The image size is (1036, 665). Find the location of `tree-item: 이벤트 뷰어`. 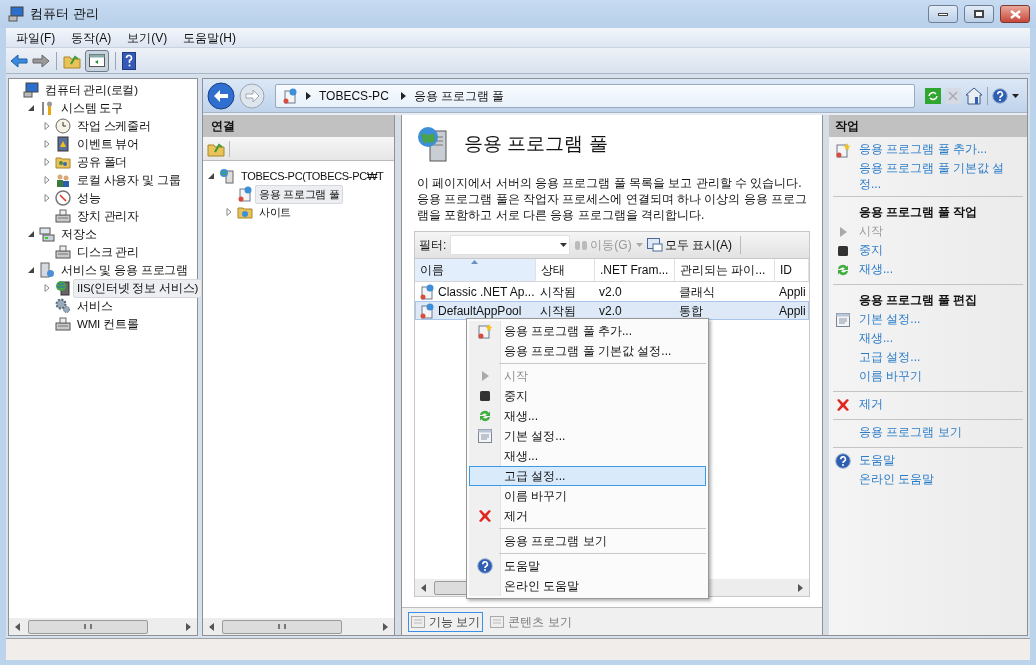

tree-item: 이벤트 뷰어 is located at coordinates (108, 144).